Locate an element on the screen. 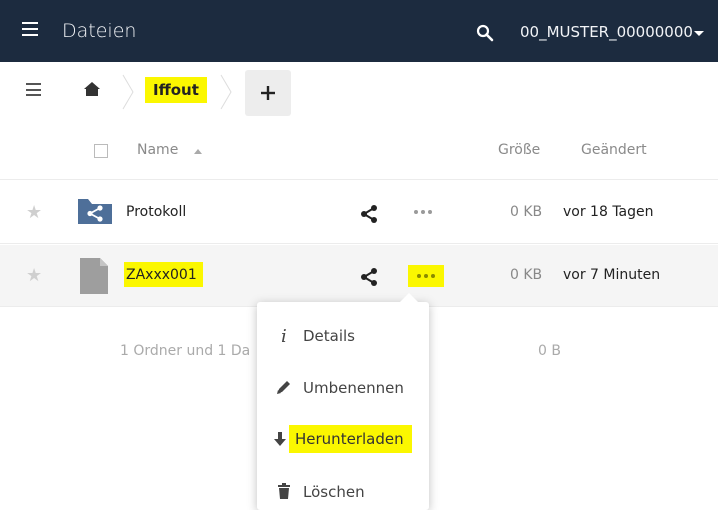 The image size is (718, 510). breadcrumb-bar: Iffout is located at coordinates (359, 92).